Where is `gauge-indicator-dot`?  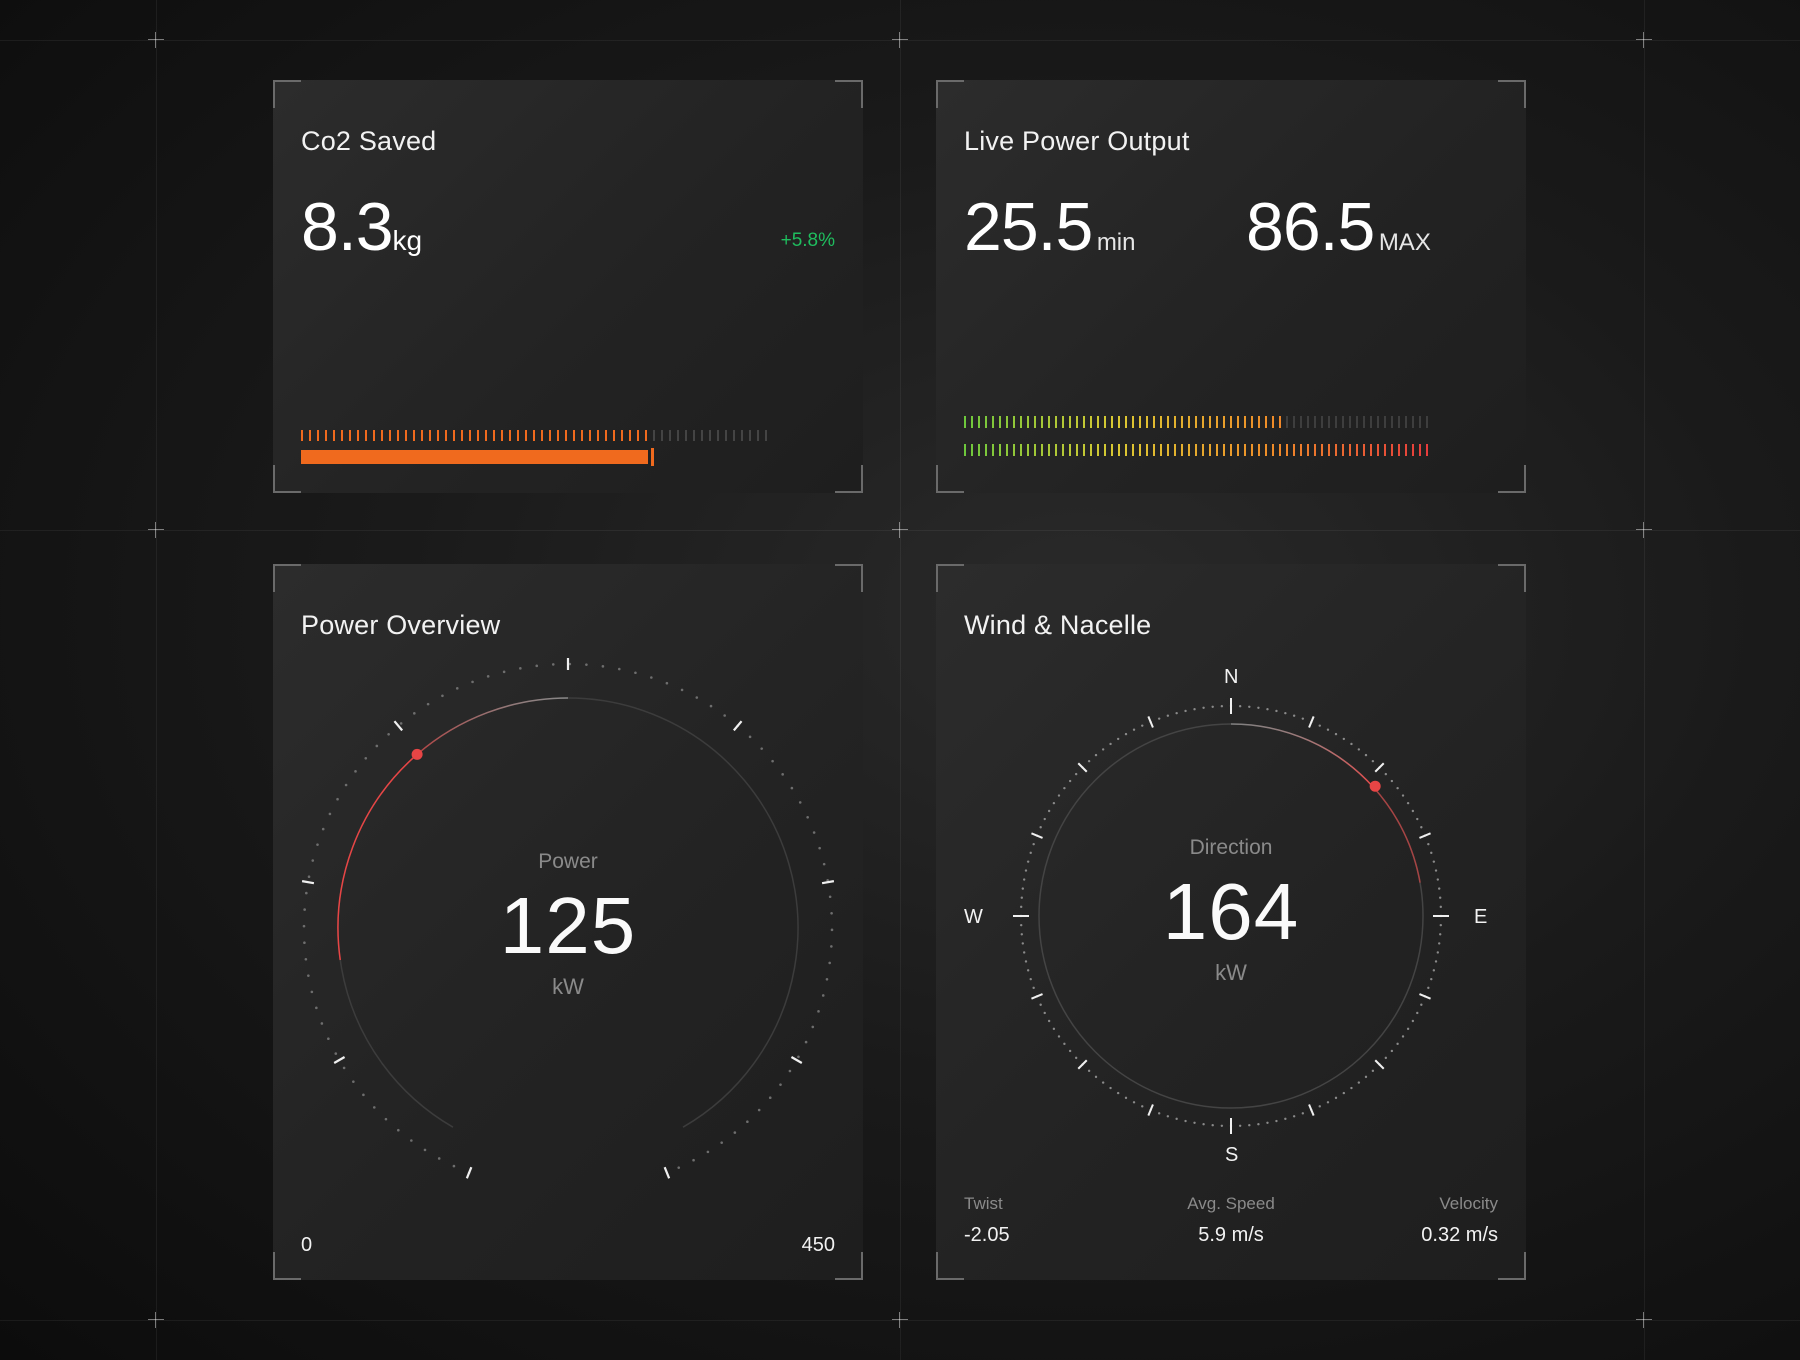 gauge-indicator-dot is located at coordinates (417, 754).